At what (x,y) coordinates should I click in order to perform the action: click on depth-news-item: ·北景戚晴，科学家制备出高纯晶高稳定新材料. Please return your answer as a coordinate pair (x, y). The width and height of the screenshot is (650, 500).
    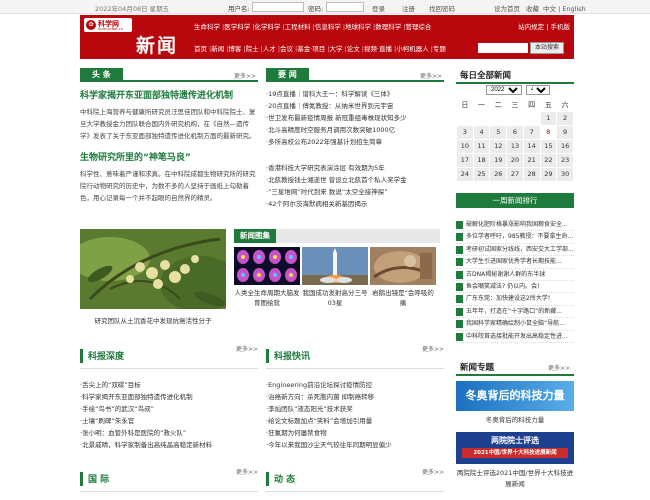
    Looking at the image, I should click on (170, 445).